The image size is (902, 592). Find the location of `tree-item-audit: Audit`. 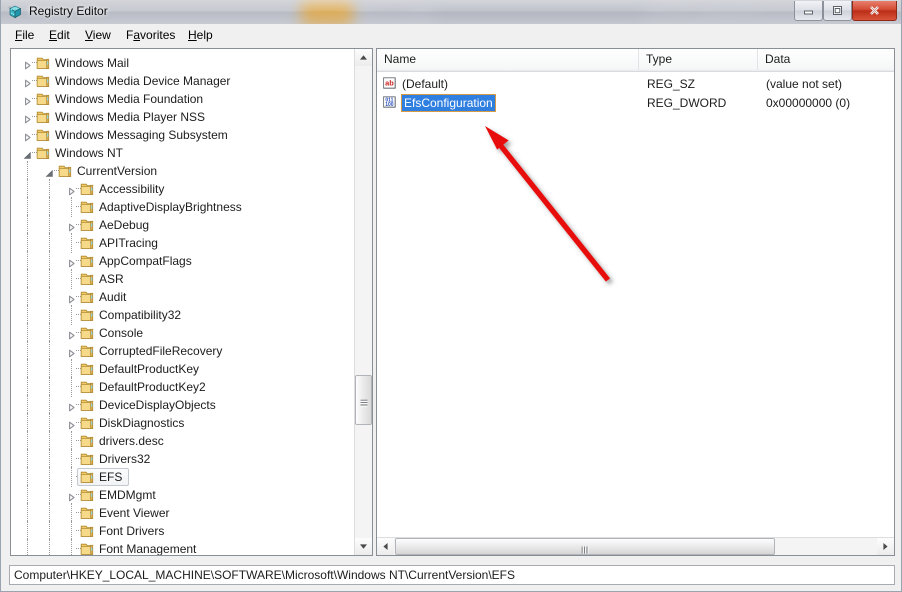

tree-item-audit: Audit is located at coordinates (183, 297).